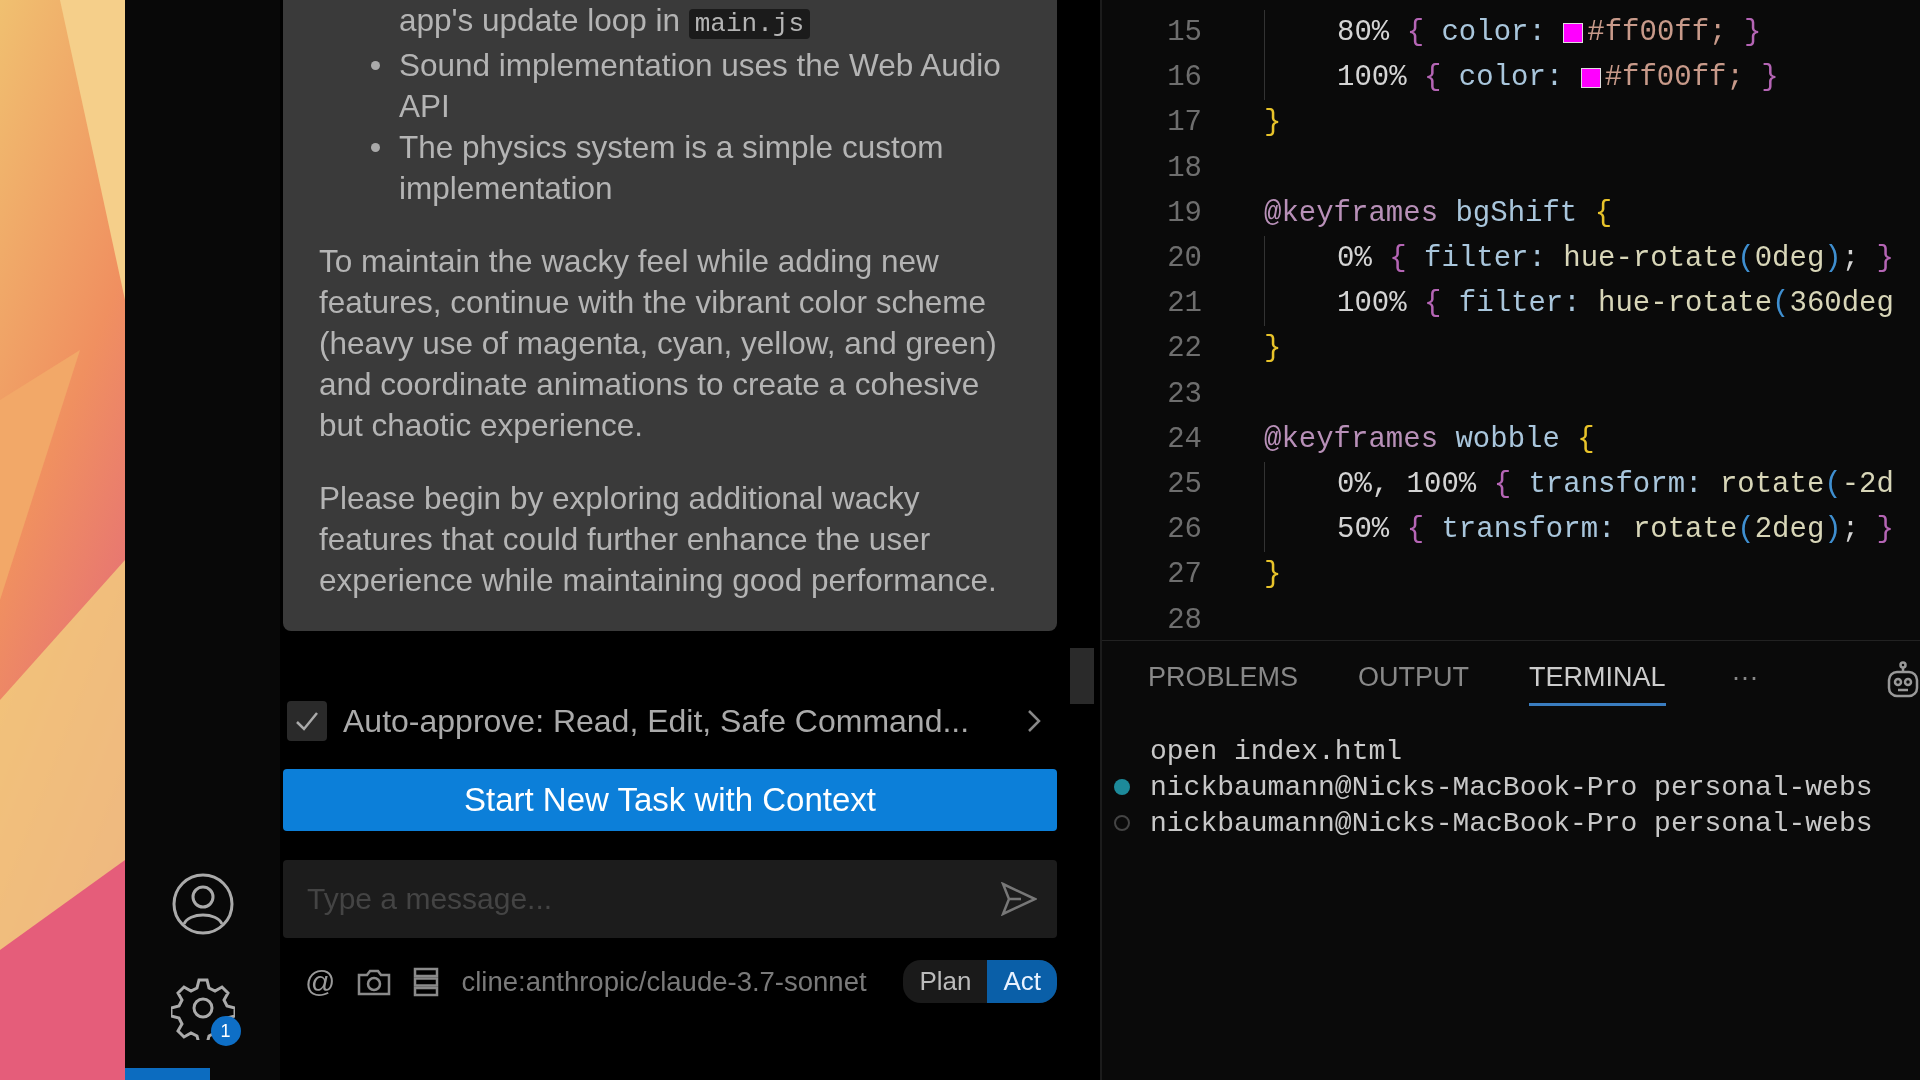 The image size is (1920, 1080). I want to click on message-paragraph: To maintain the wacky feel while adding new features, continue with the vibrant color scheme (heavy use of magenta, cyan, yellow, and green) and coordinate animations to create a cohesive but chaotic experience., so click(658, 343).